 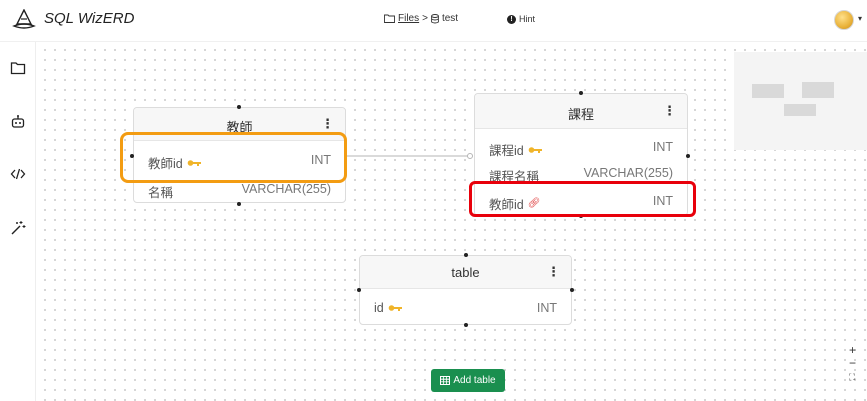 I want to click on table-name: table, so click(x=465, y=272).